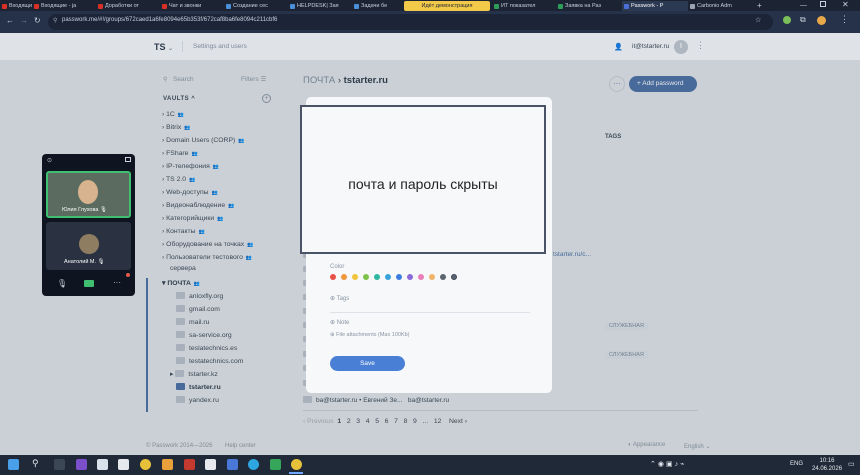  I want to click on color-swatch-purple, so click(410, 277).